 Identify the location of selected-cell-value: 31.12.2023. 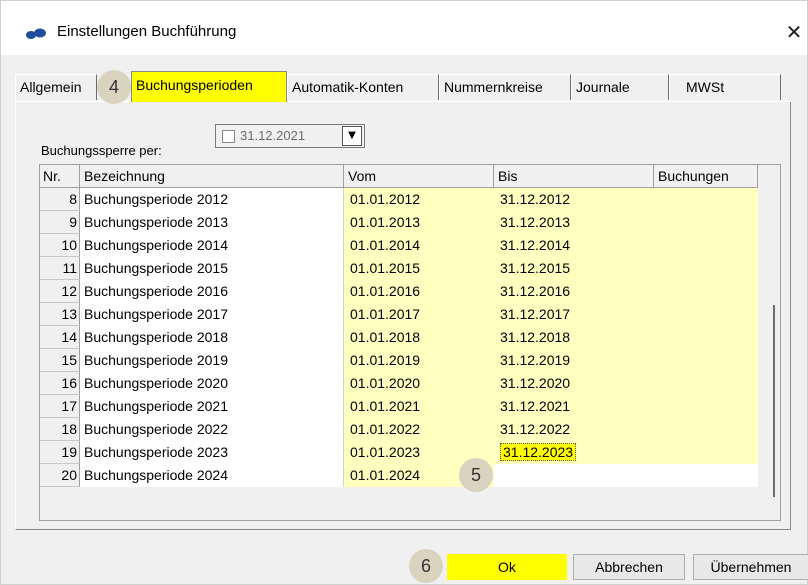
(538, 452).